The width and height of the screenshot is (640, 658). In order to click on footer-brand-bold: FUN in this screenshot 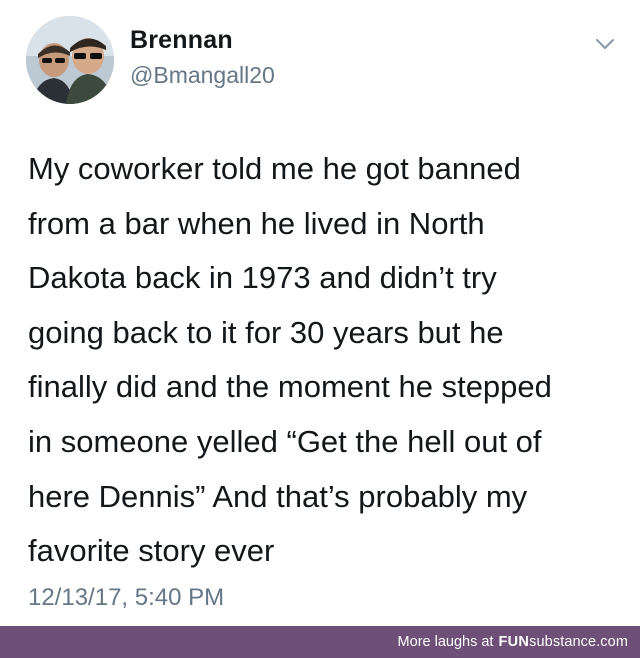, I will do `click(514, 642)`.